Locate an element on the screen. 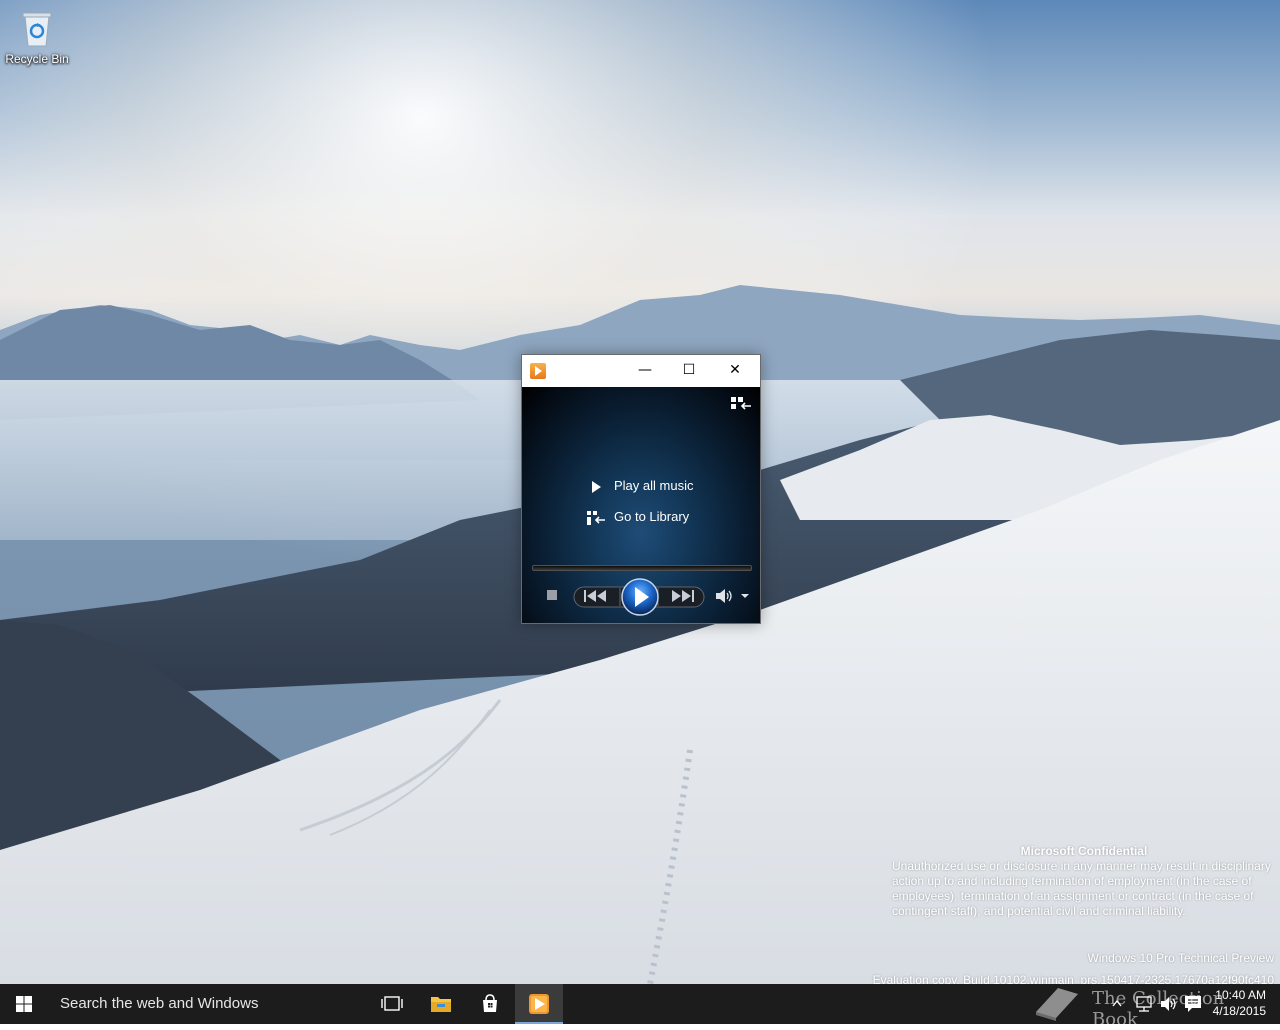 The width and height of the screenshot is (1280, 1030). collection-book-watermark: The Collection Book is located at coordinates (1150, 1004).